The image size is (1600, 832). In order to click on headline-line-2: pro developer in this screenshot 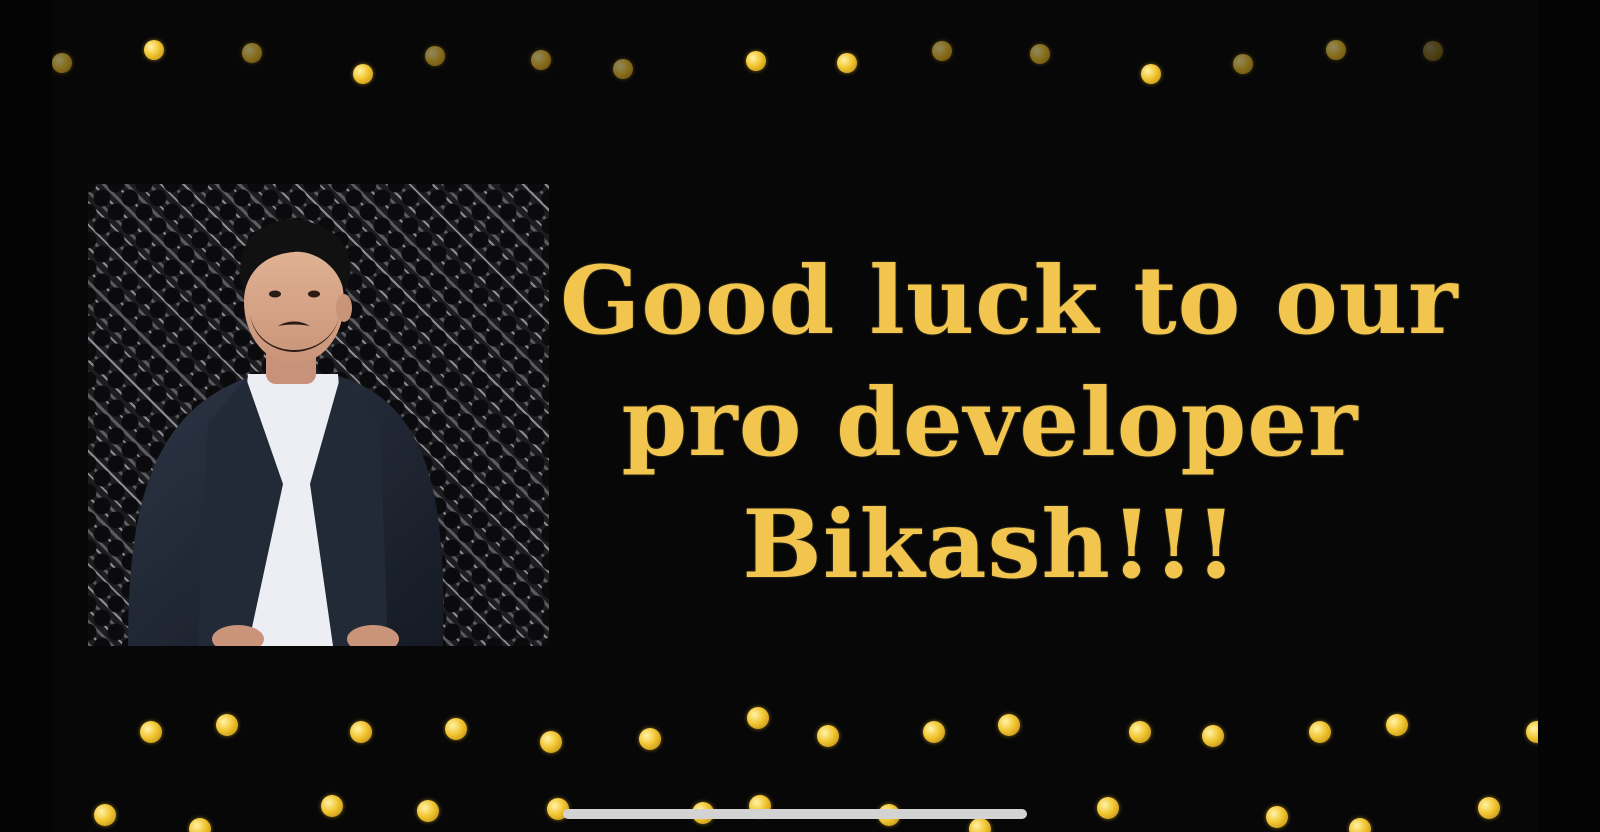, I will do `click(990, 423)`.